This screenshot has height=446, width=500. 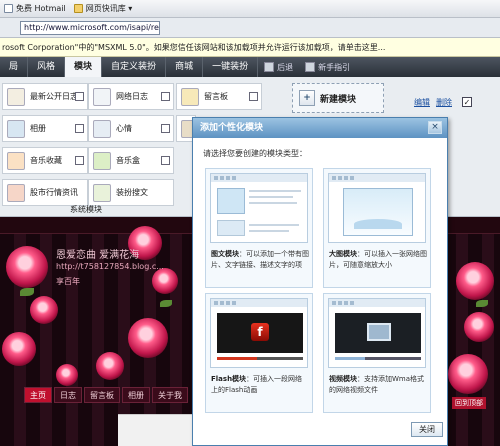 I want to click on module-type-card-flash: f Flash模块：可插入一段网络上的Flash动画, so click(x=259, y=353).